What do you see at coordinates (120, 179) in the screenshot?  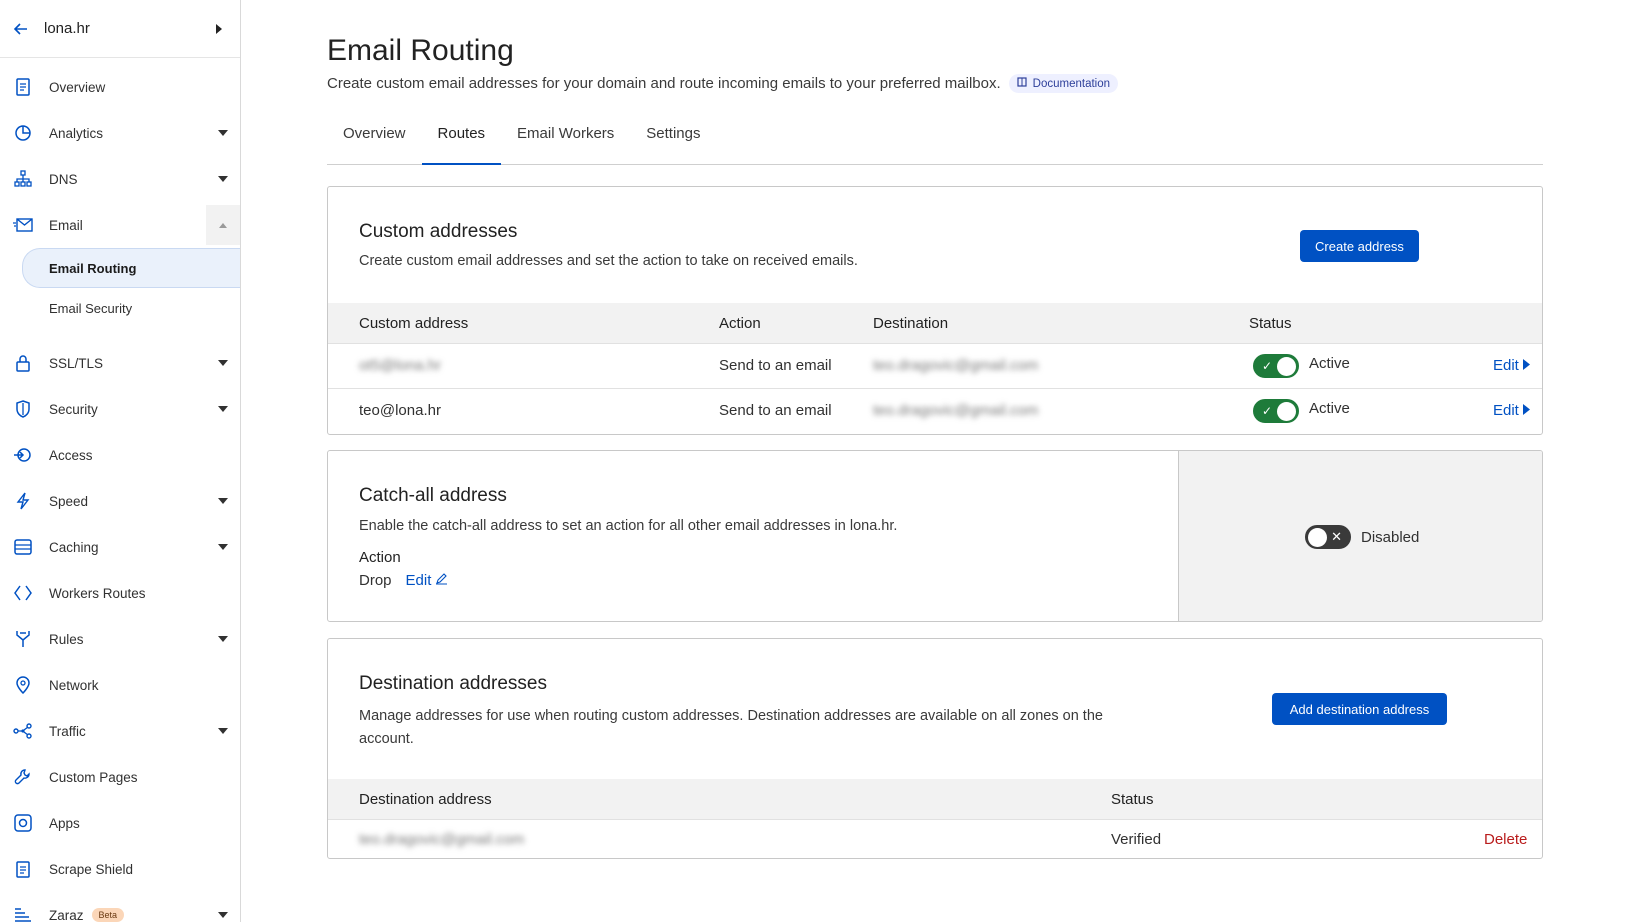 I see `sidebar-item-dns: DNS` at bounding box center [120, 179].